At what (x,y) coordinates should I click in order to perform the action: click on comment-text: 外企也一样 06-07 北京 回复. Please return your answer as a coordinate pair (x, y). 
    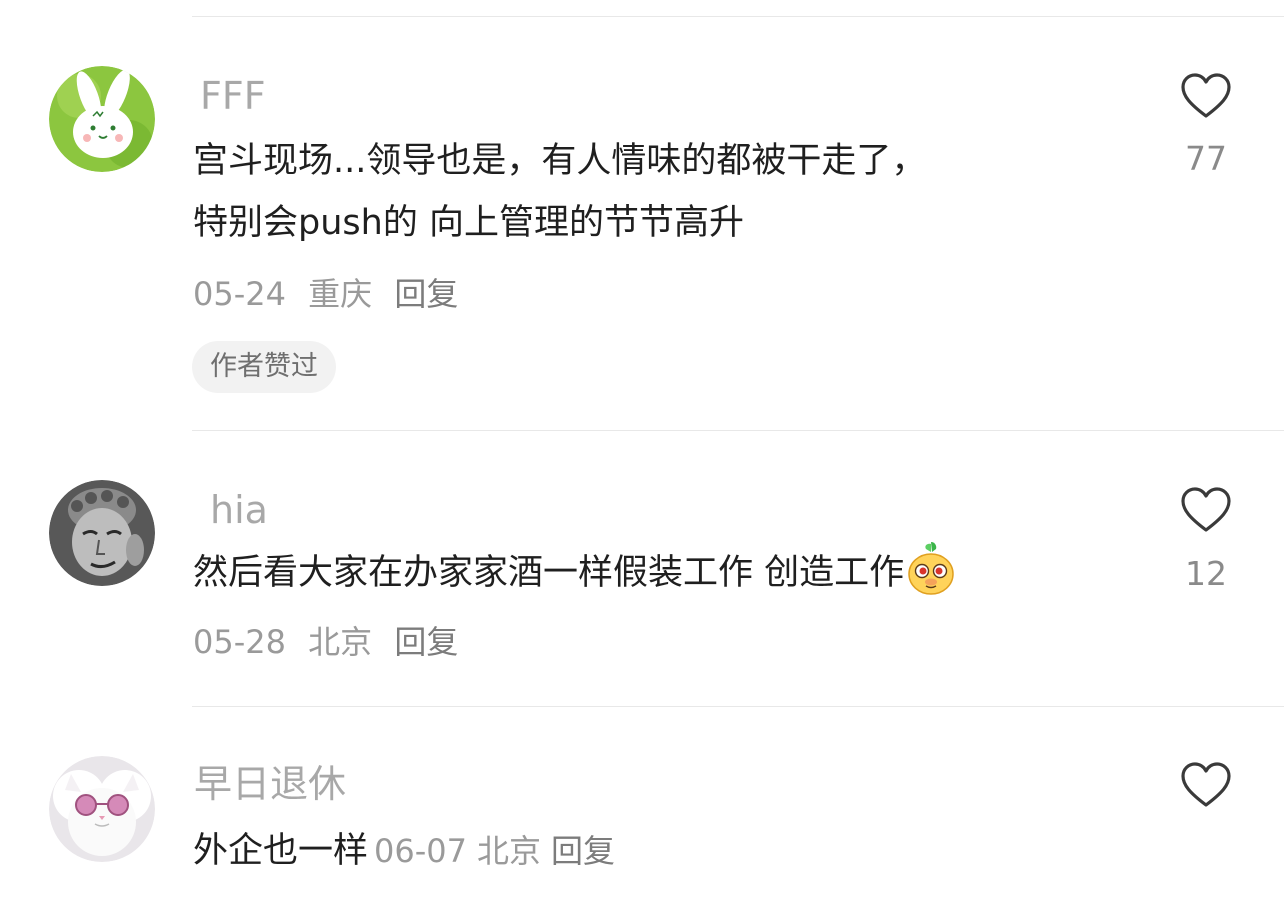
    Looking at the image, I should click on (658, 851).